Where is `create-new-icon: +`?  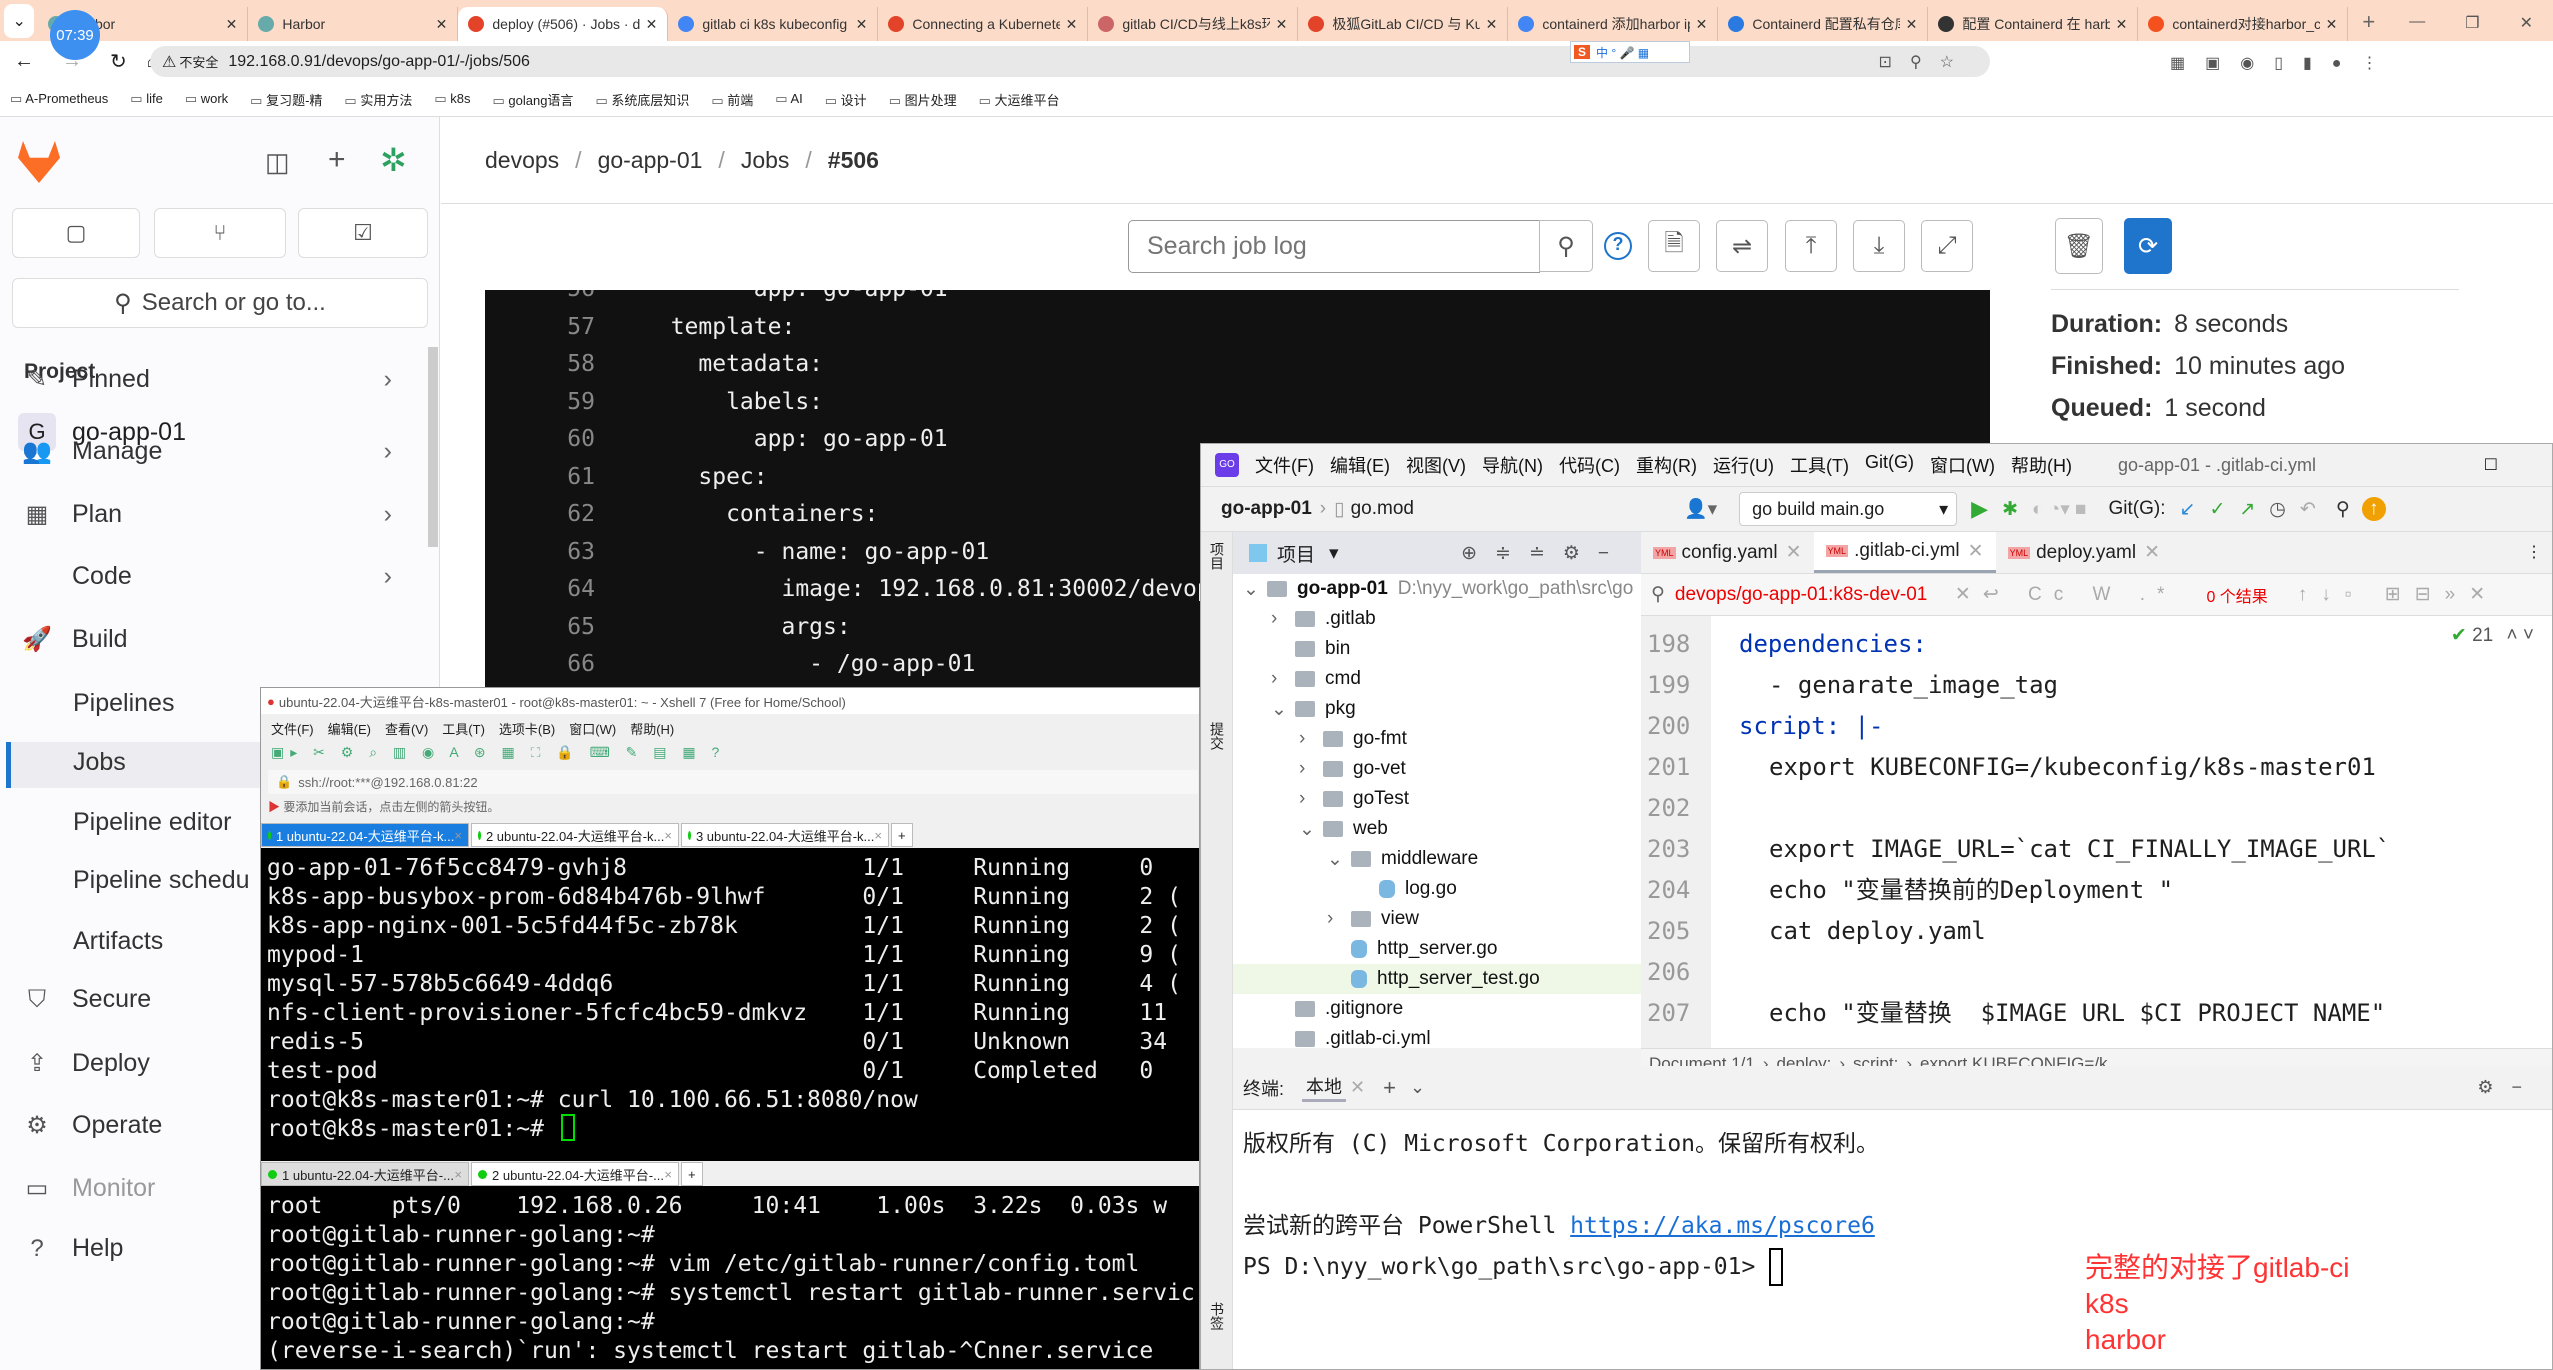 create-new-icon: + is located at coordinates (337, 160).